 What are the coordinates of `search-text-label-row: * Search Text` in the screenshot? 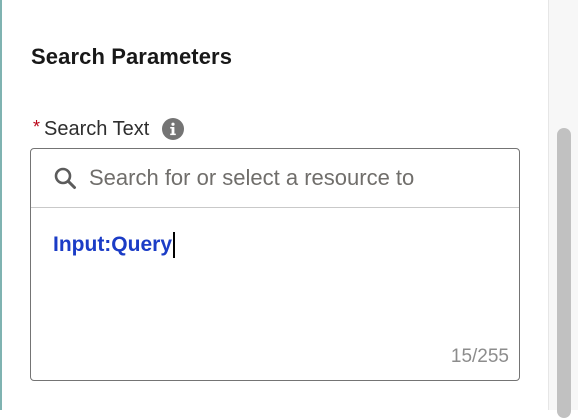 It's located at (109, 129).